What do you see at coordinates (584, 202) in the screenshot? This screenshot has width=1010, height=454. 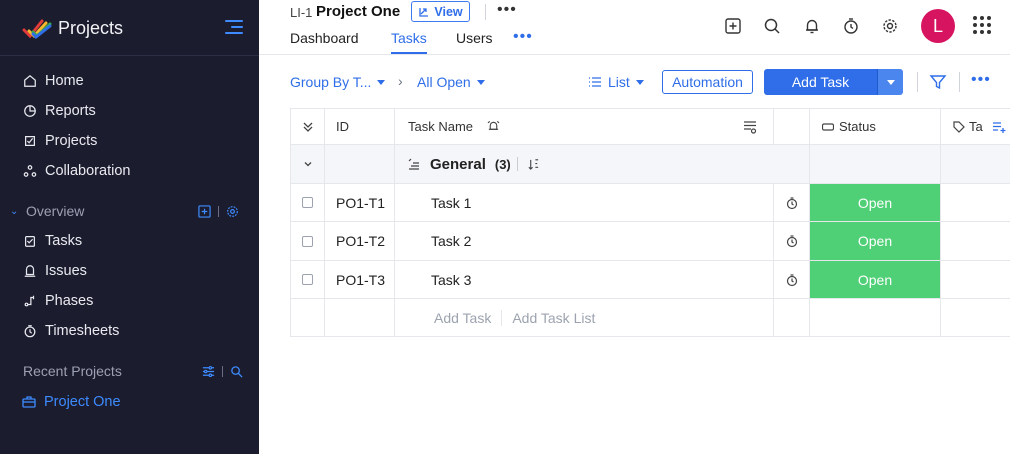 I see `task-name: Task 1` at bounding box center [584, 202].